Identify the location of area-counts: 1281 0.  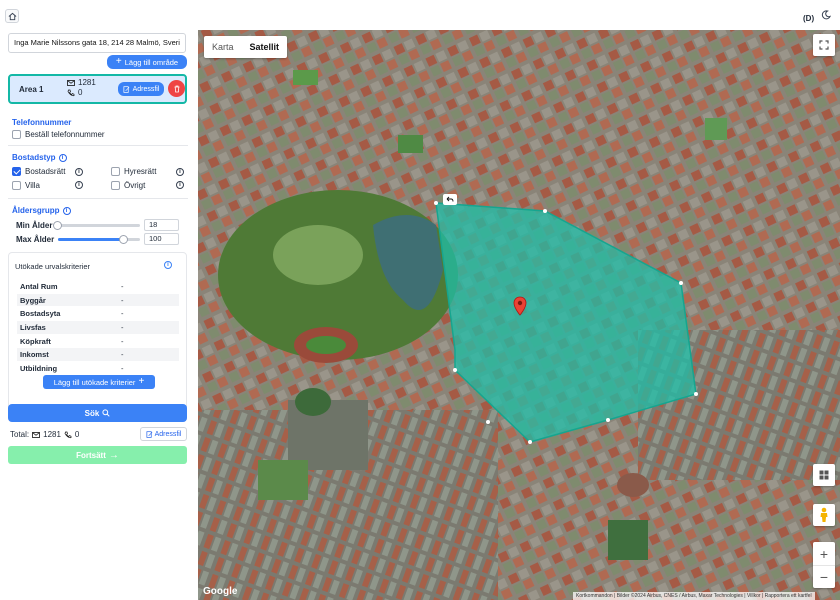
(81, 88).